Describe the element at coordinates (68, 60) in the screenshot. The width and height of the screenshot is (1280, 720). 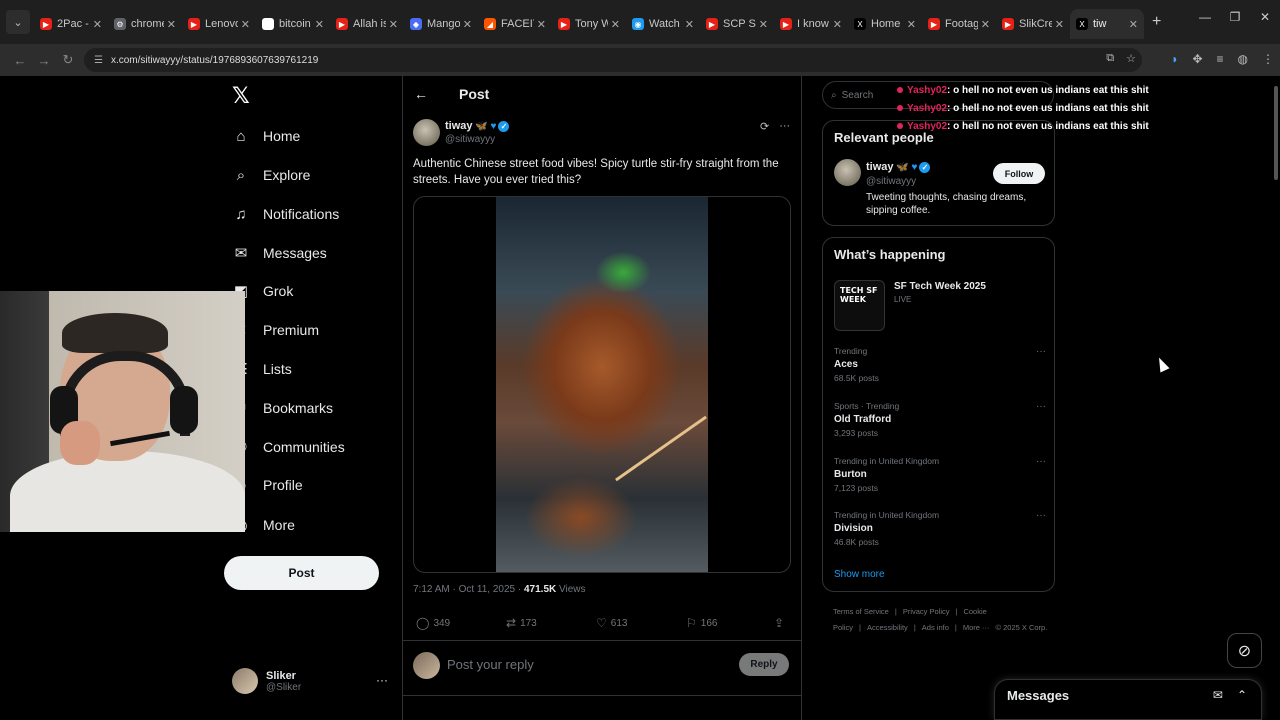
I see `reload-icon: ↻` at that location.